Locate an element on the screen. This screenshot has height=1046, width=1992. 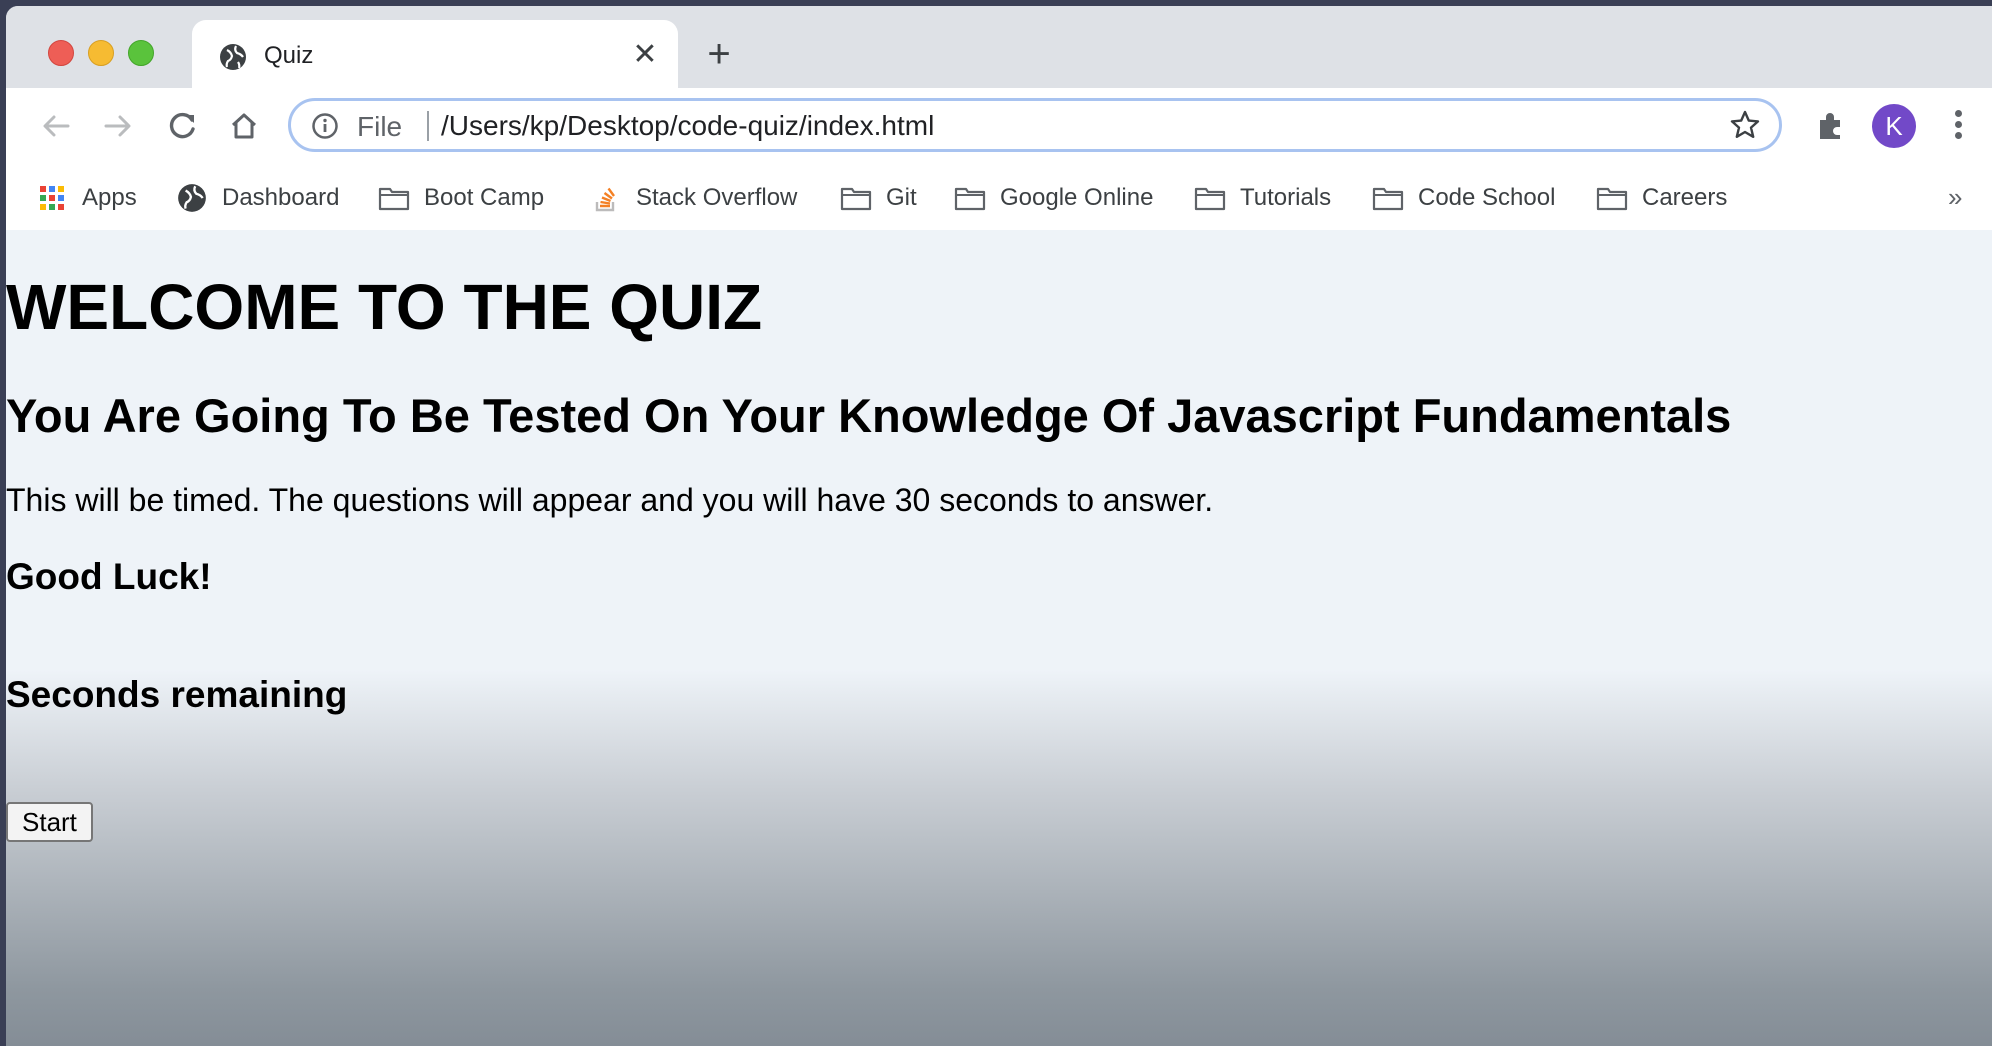
bookmark-stack-overflow: Stack Overflow is located at coordinates (693, 198).